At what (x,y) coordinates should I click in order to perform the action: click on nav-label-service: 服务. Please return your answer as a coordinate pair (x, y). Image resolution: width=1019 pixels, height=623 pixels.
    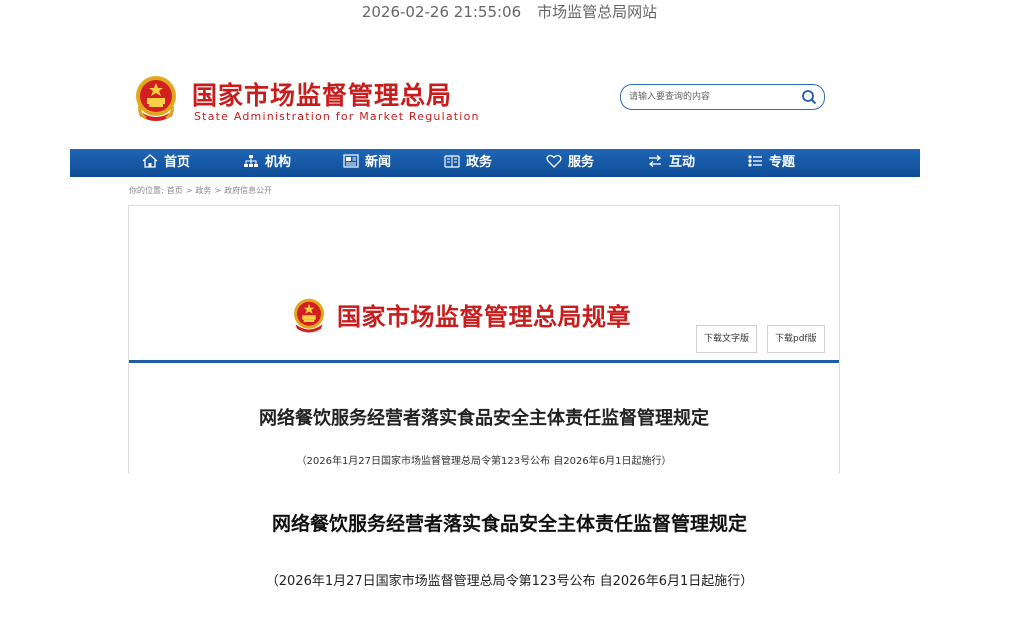
    Looking at the image, I should click on (581, 162).